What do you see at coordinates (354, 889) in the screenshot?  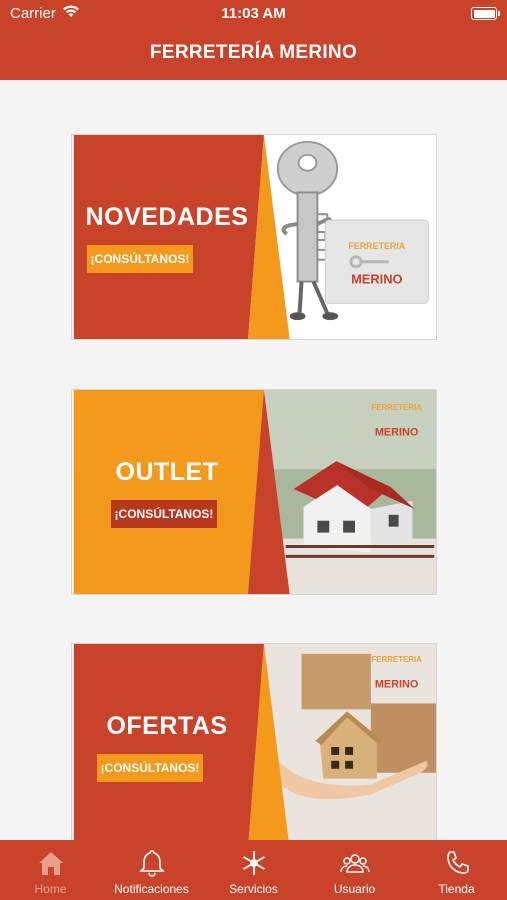 I see `tab-label: Usuario` at bounding box center [354, 889].